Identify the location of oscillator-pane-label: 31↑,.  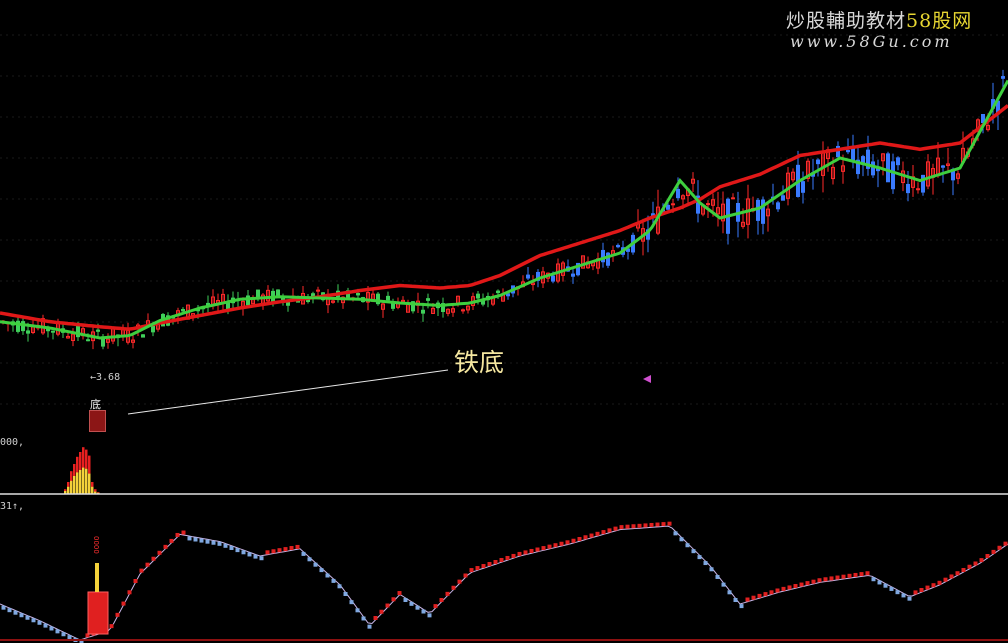
(12, 506).